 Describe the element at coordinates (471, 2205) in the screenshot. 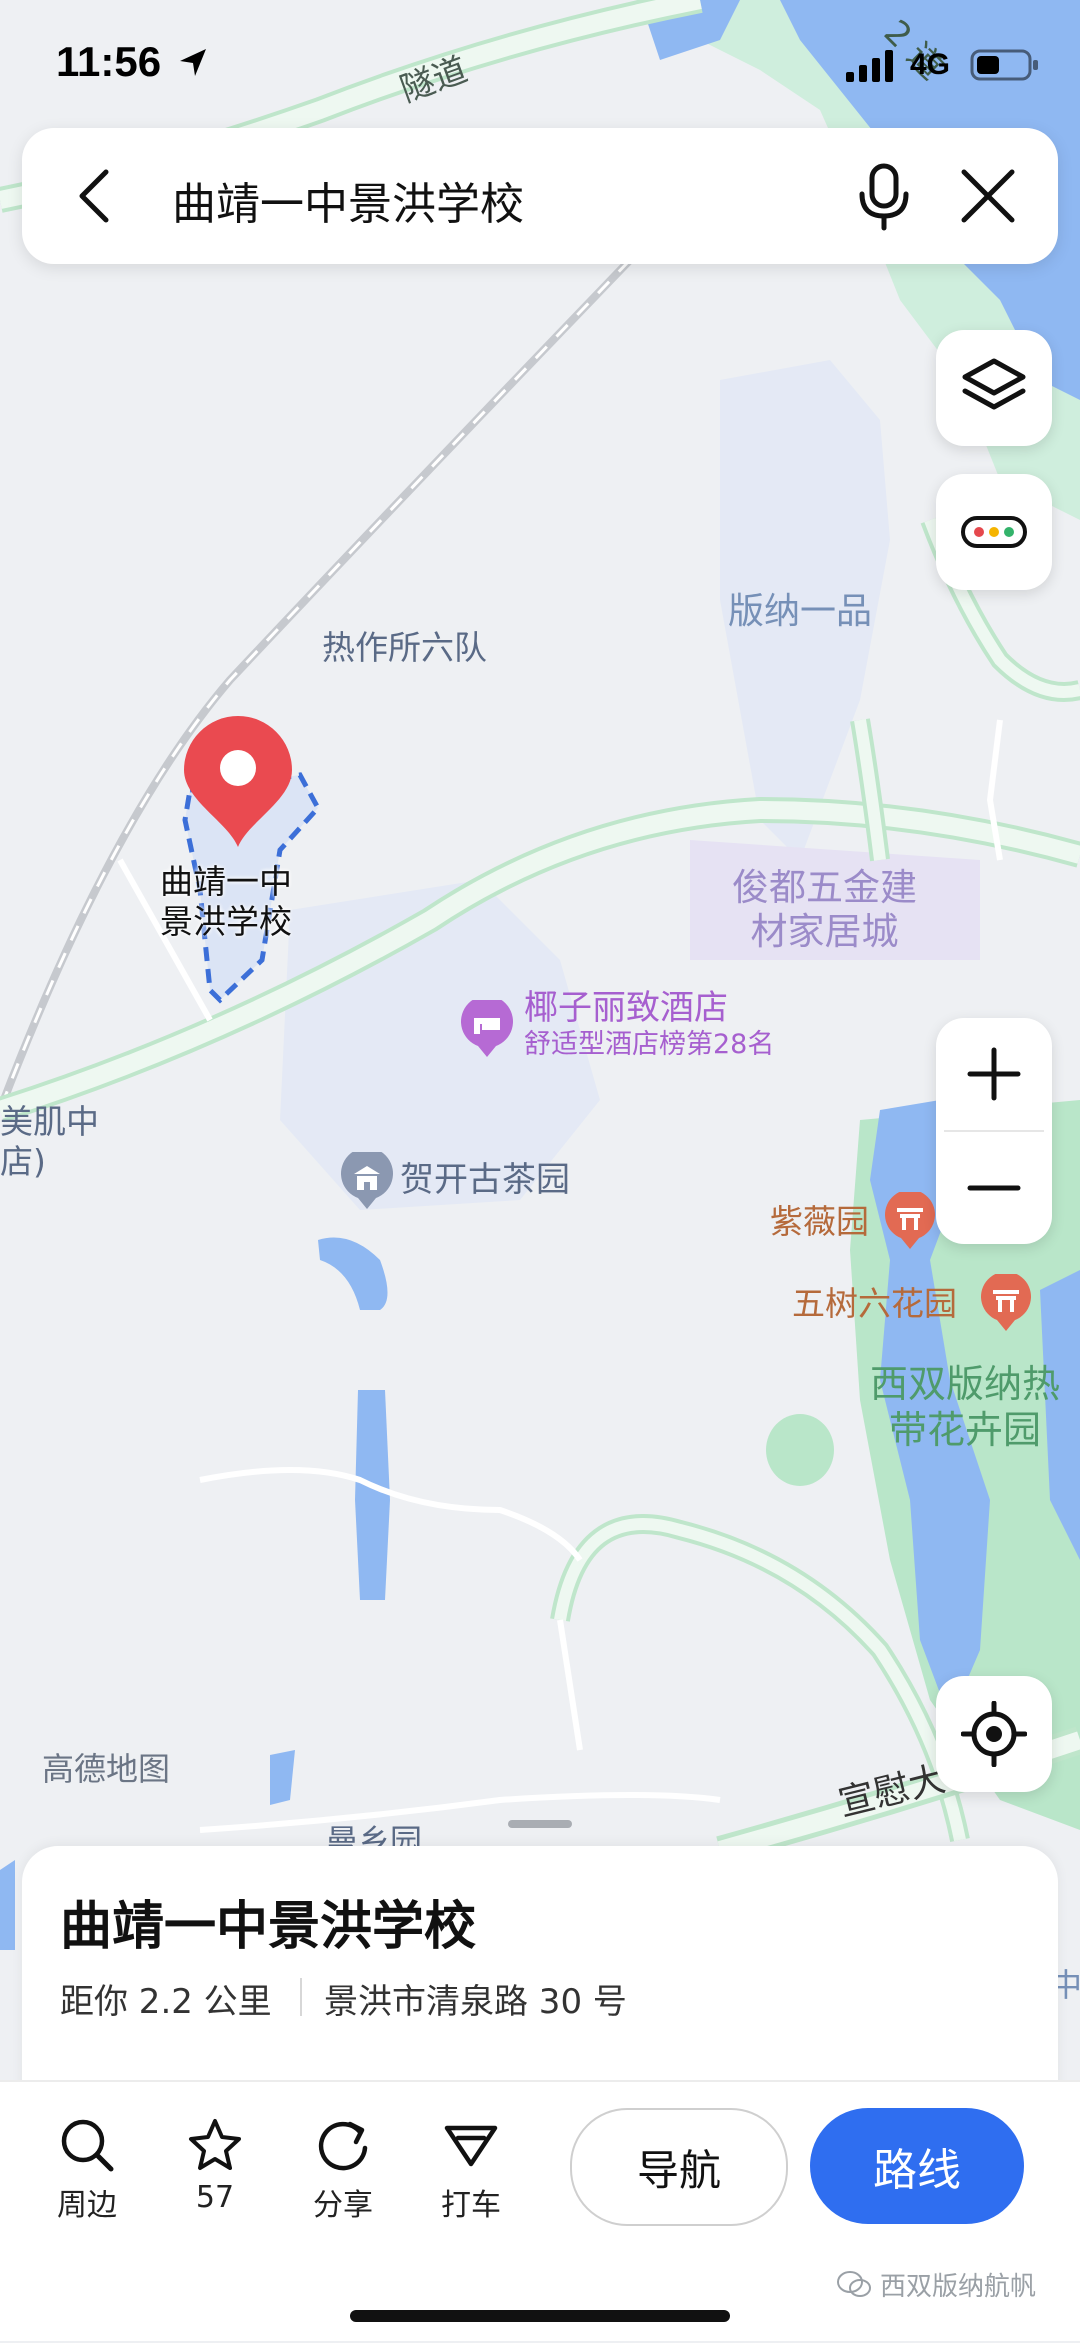

I see `taxi-label: 打车` at that location.